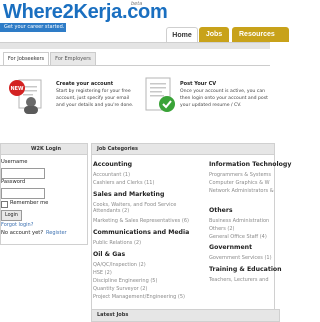 The width and height of the screenshot is (320, 322). Describe the element at coordinates (44, 149) in the screenshot. I see `login-panel-title: W2K Login` at that location.